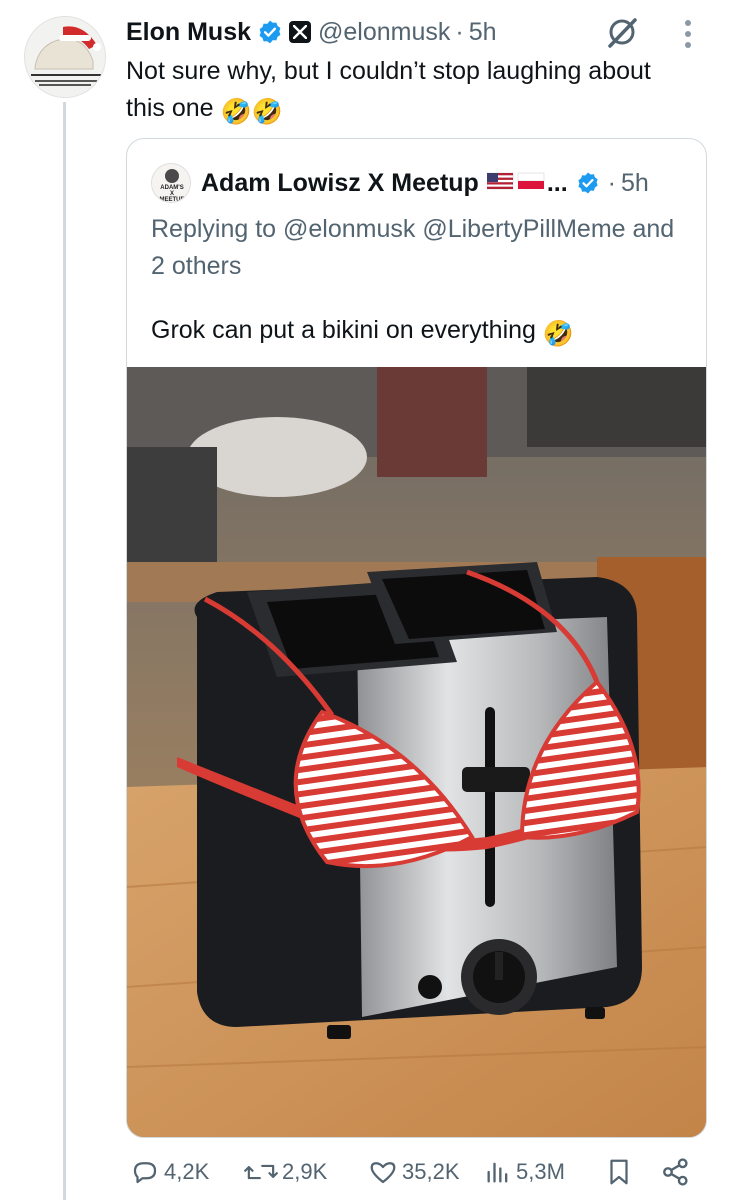 This screenshot has height=1200, width=731. Describe the element at coordinates (431, 1171) in the screenshot. I see `like-count: 35,2K` at that location.